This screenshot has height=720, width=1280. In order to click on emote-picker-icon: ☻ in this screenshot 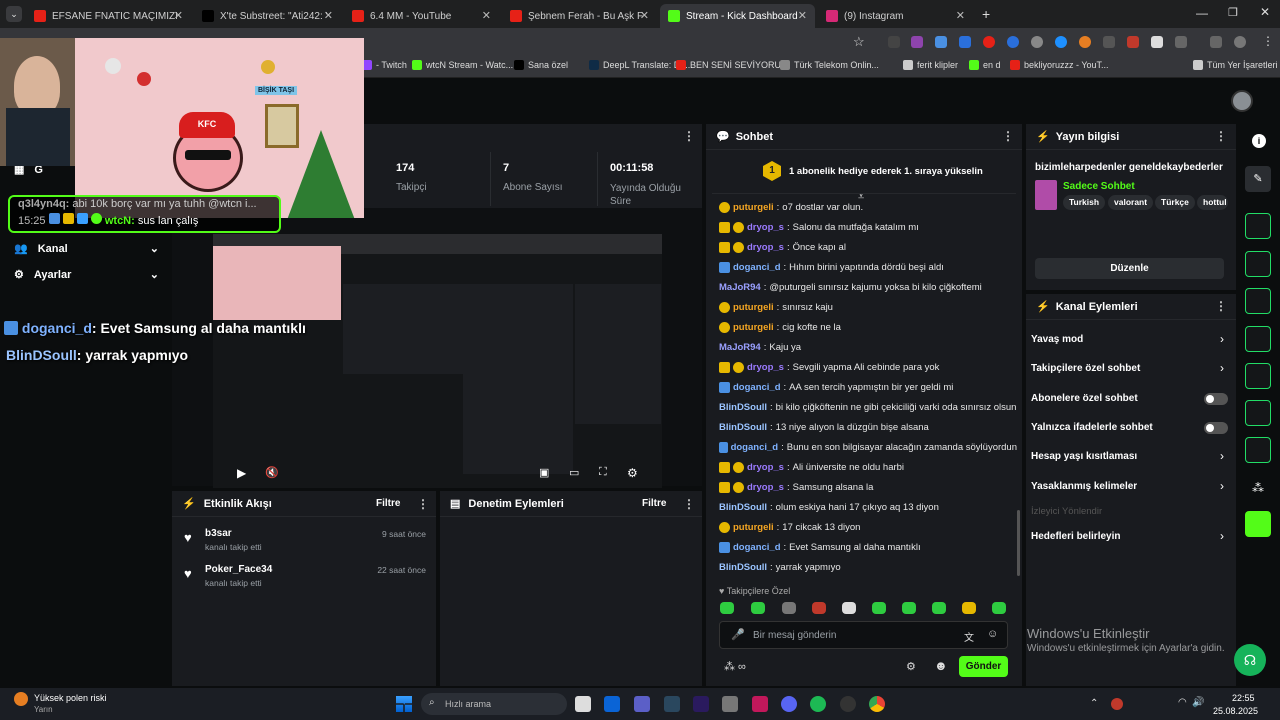, I will do `click(941, 665)`.